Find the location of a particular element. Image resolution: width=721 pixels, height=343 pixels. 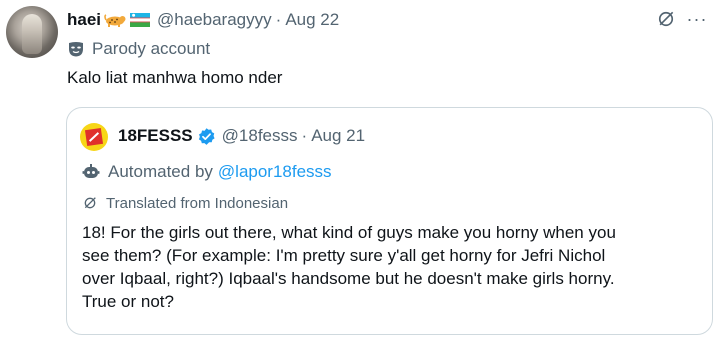

quoted-user-handle: @18fesss is located at coordinates (260, 136).